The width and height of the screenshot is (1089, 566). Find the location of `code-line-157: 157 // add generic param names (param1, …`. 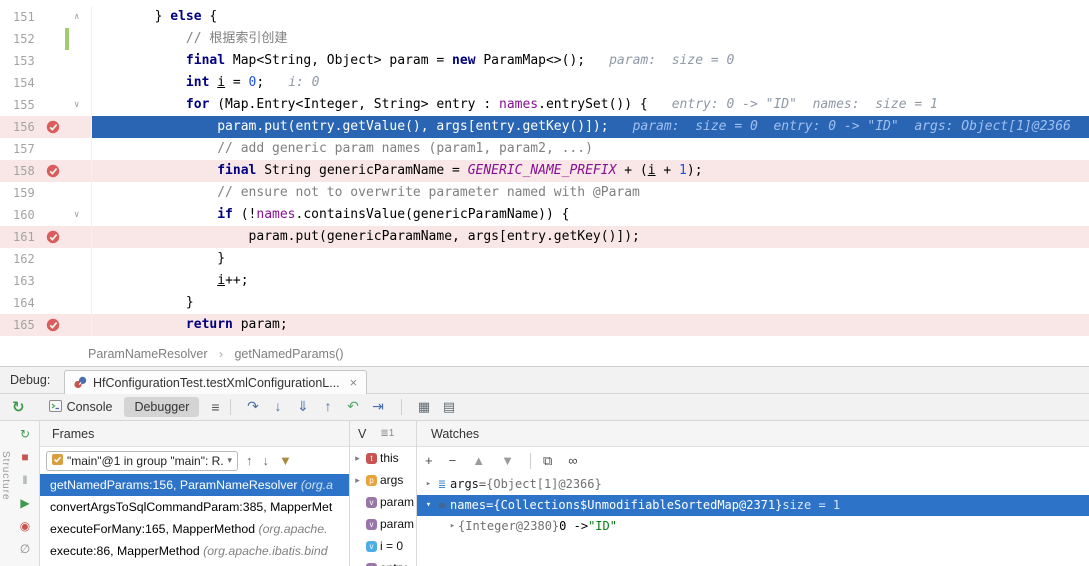

code-line-157: 157 // add generic param names (param1, … is located at coordinates (544, 149).